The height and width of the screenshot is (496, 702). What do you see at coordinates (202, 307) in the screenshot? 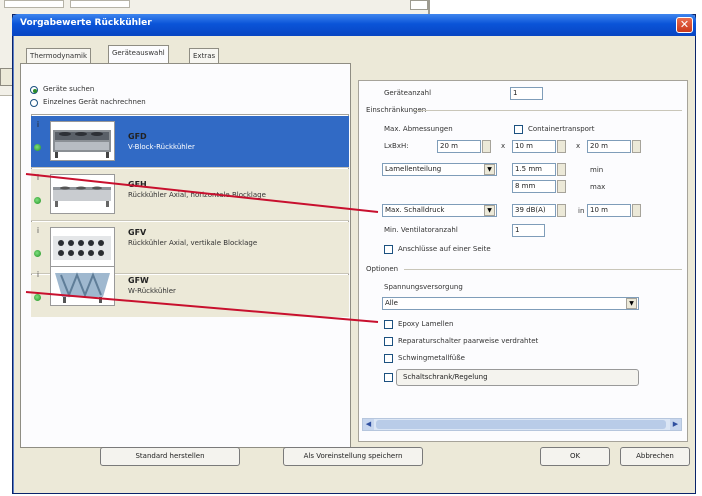
I see `callout-line-epoxy` at bounding box center [202, 307].